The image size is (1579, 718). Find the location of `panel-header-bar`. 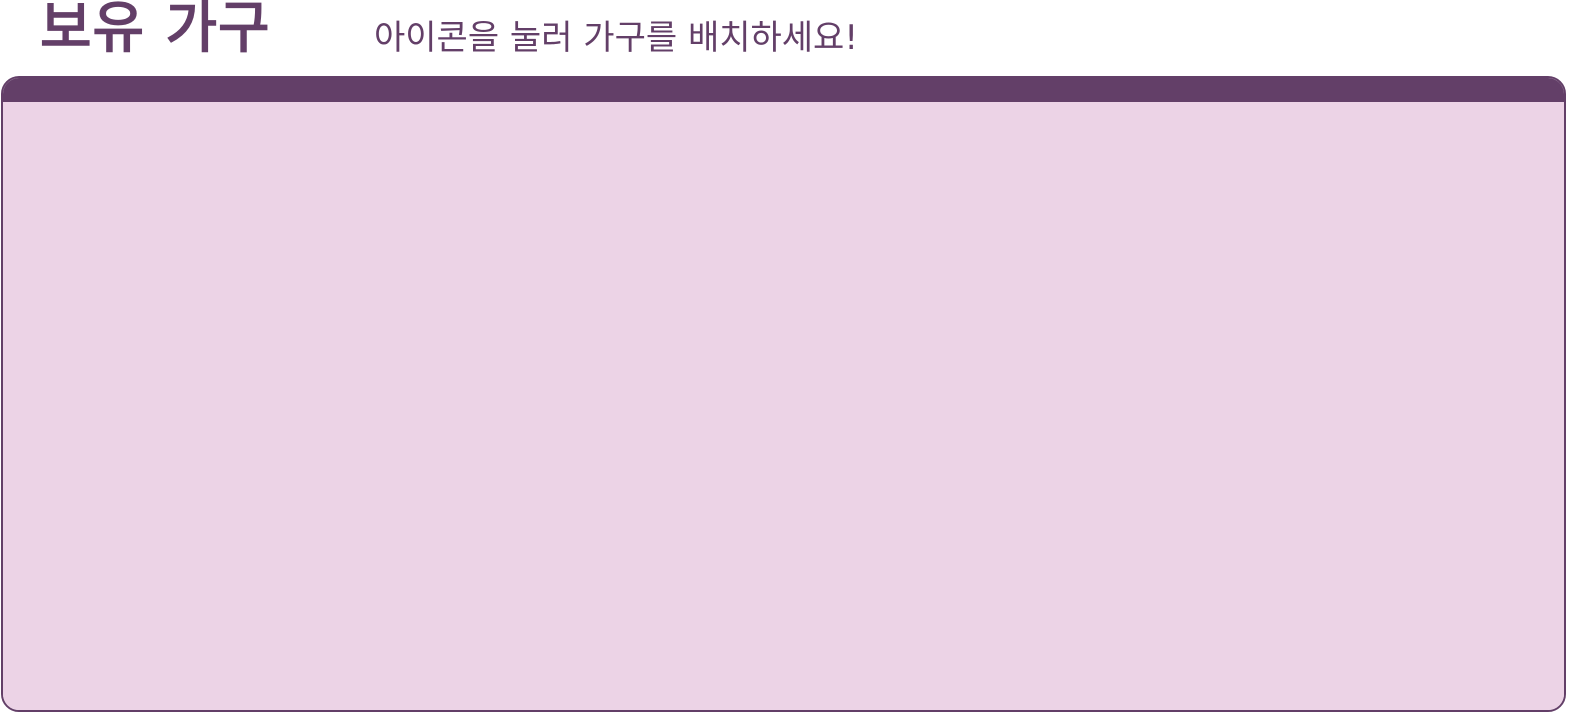

panel-header-bar is located at coordinates (783, 90).